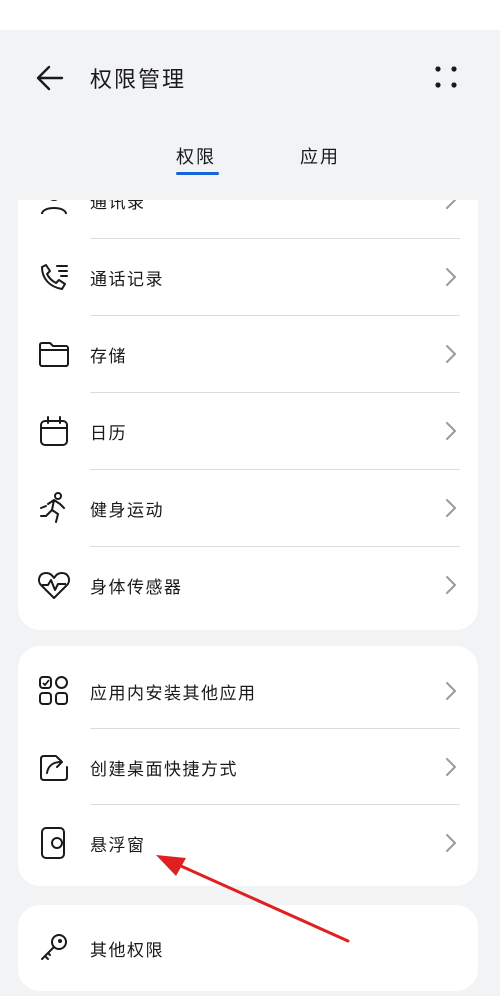 The height and width of the screenshot is (996, 500). What do you see at coordinates (248, 219) in the screenshot?
I see `list-item-contacts: 通讯录` at bounding box center [248, 219].